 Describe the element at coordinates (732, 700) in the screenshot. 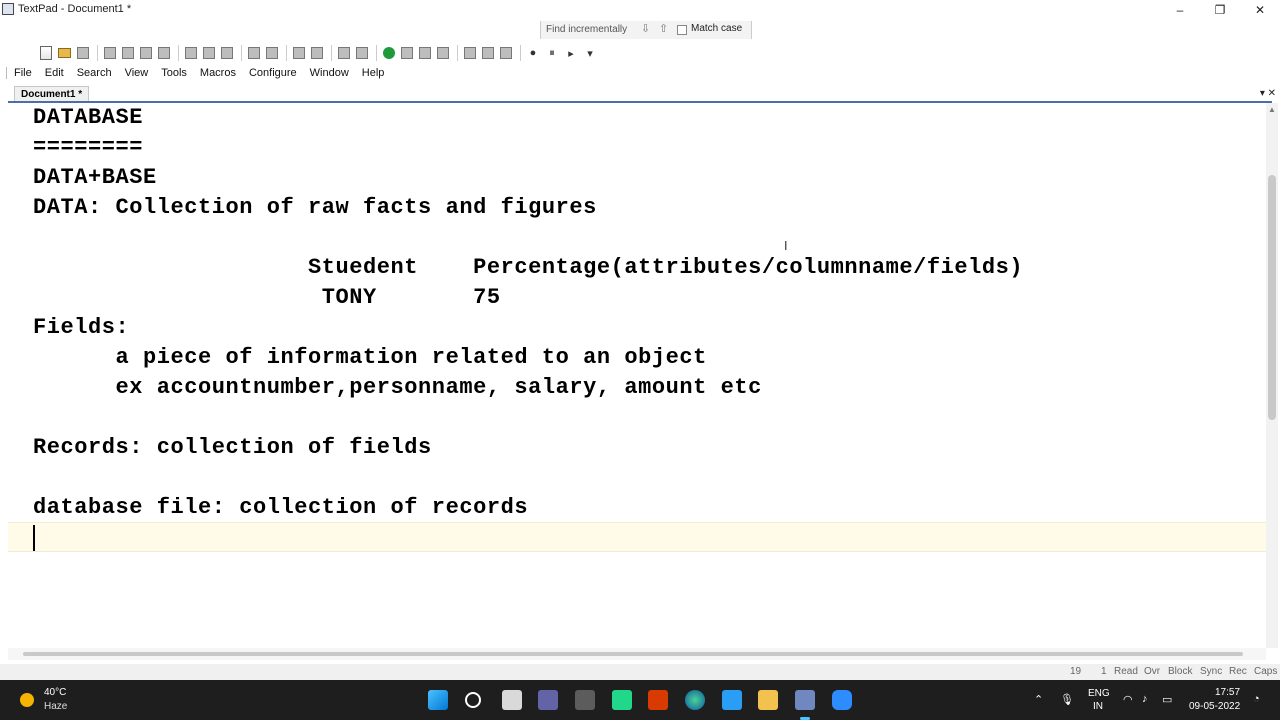

I see `vscode-icon` at that location.